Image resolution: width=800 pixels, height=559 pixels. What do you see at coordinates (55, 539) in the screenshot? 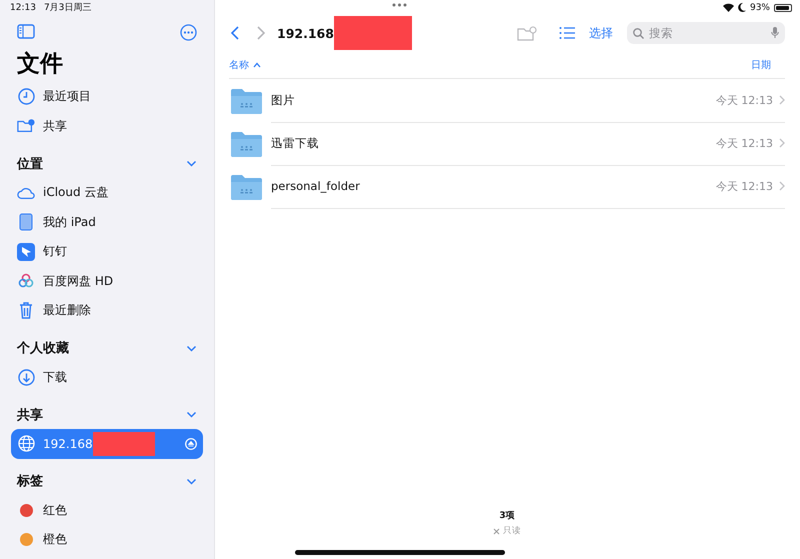
I see `sidebar-item-label: 橙色` at bounding box center [55, 539].